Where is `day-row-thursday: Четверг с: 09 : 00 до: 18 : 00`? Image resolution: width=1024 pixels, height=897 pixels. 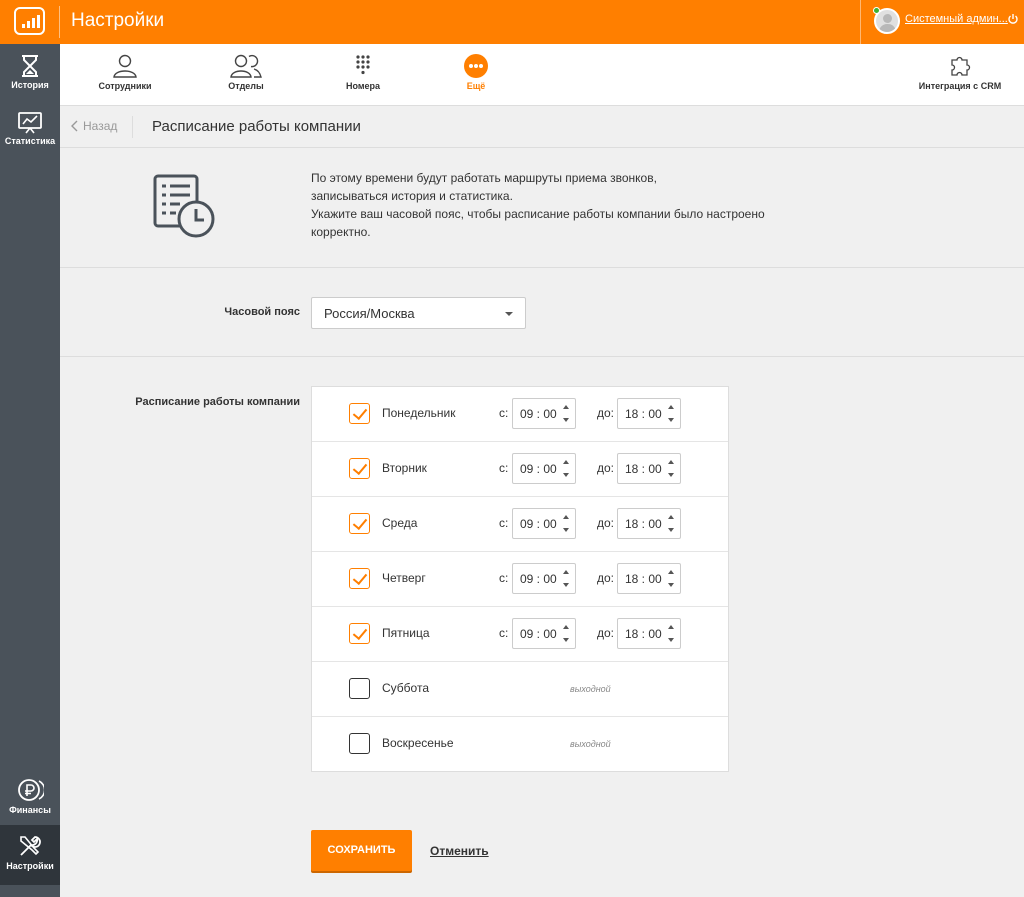 day-row-thursday: Четверг с: 09 : 00 до: 18 : 00 is located at coordinates (520, 579).